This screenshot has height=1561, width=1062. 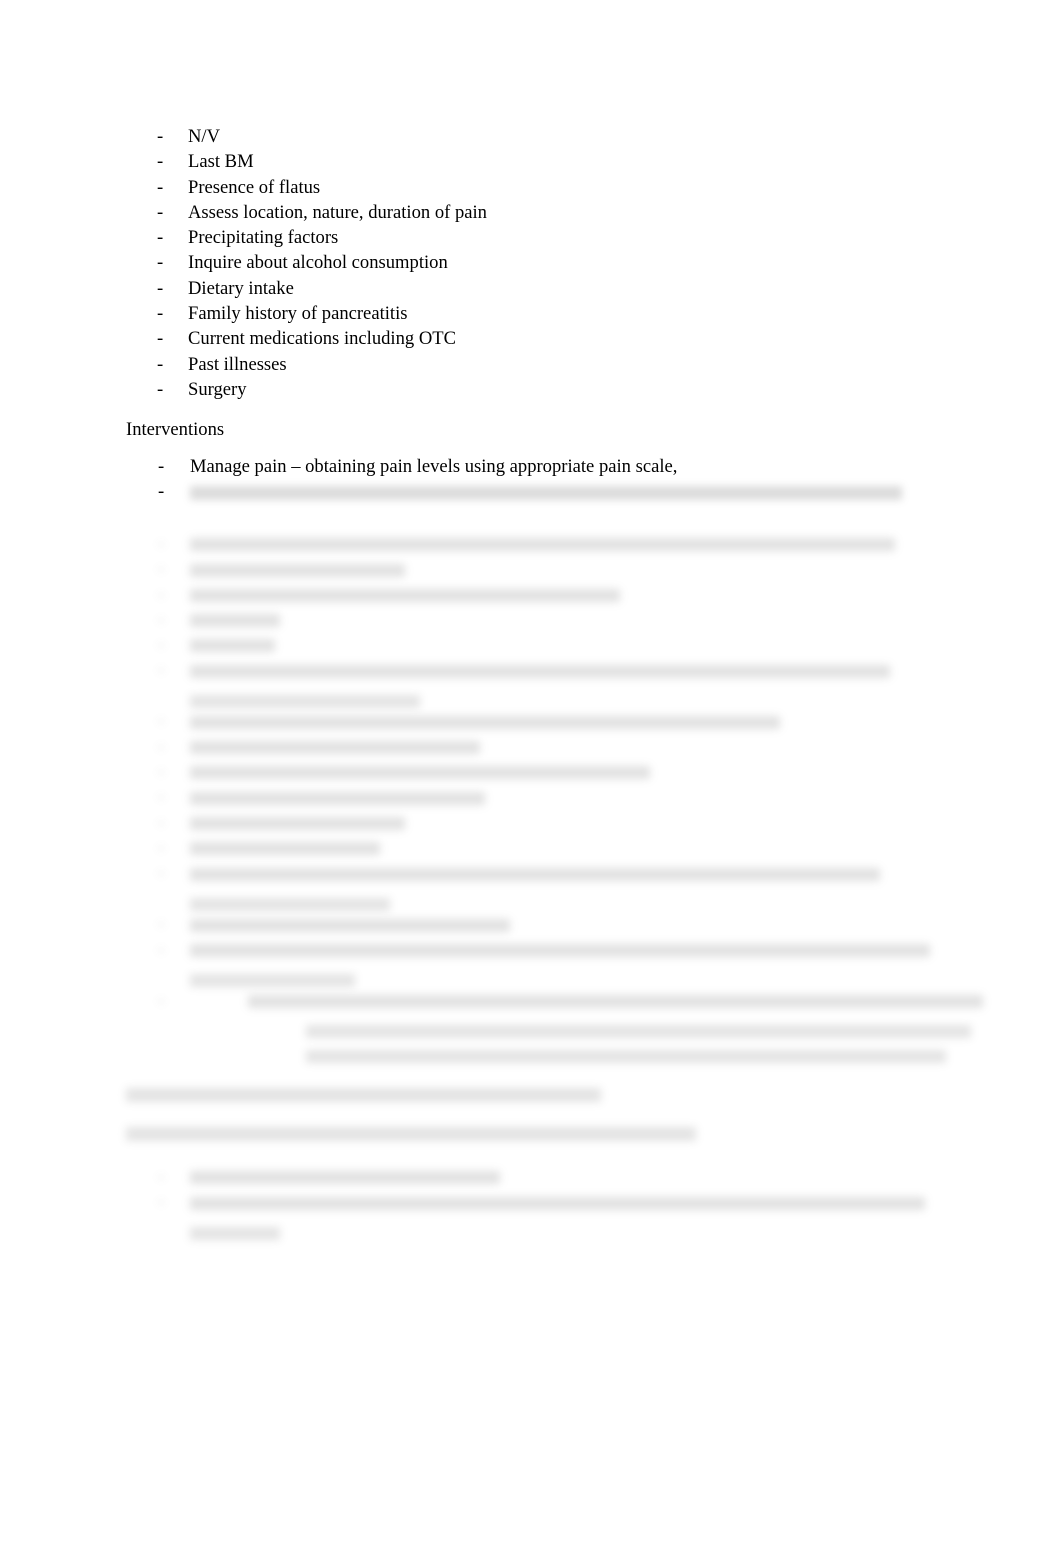 I want to click on redacted-final-list: - -, so click(x=528, y=1202).